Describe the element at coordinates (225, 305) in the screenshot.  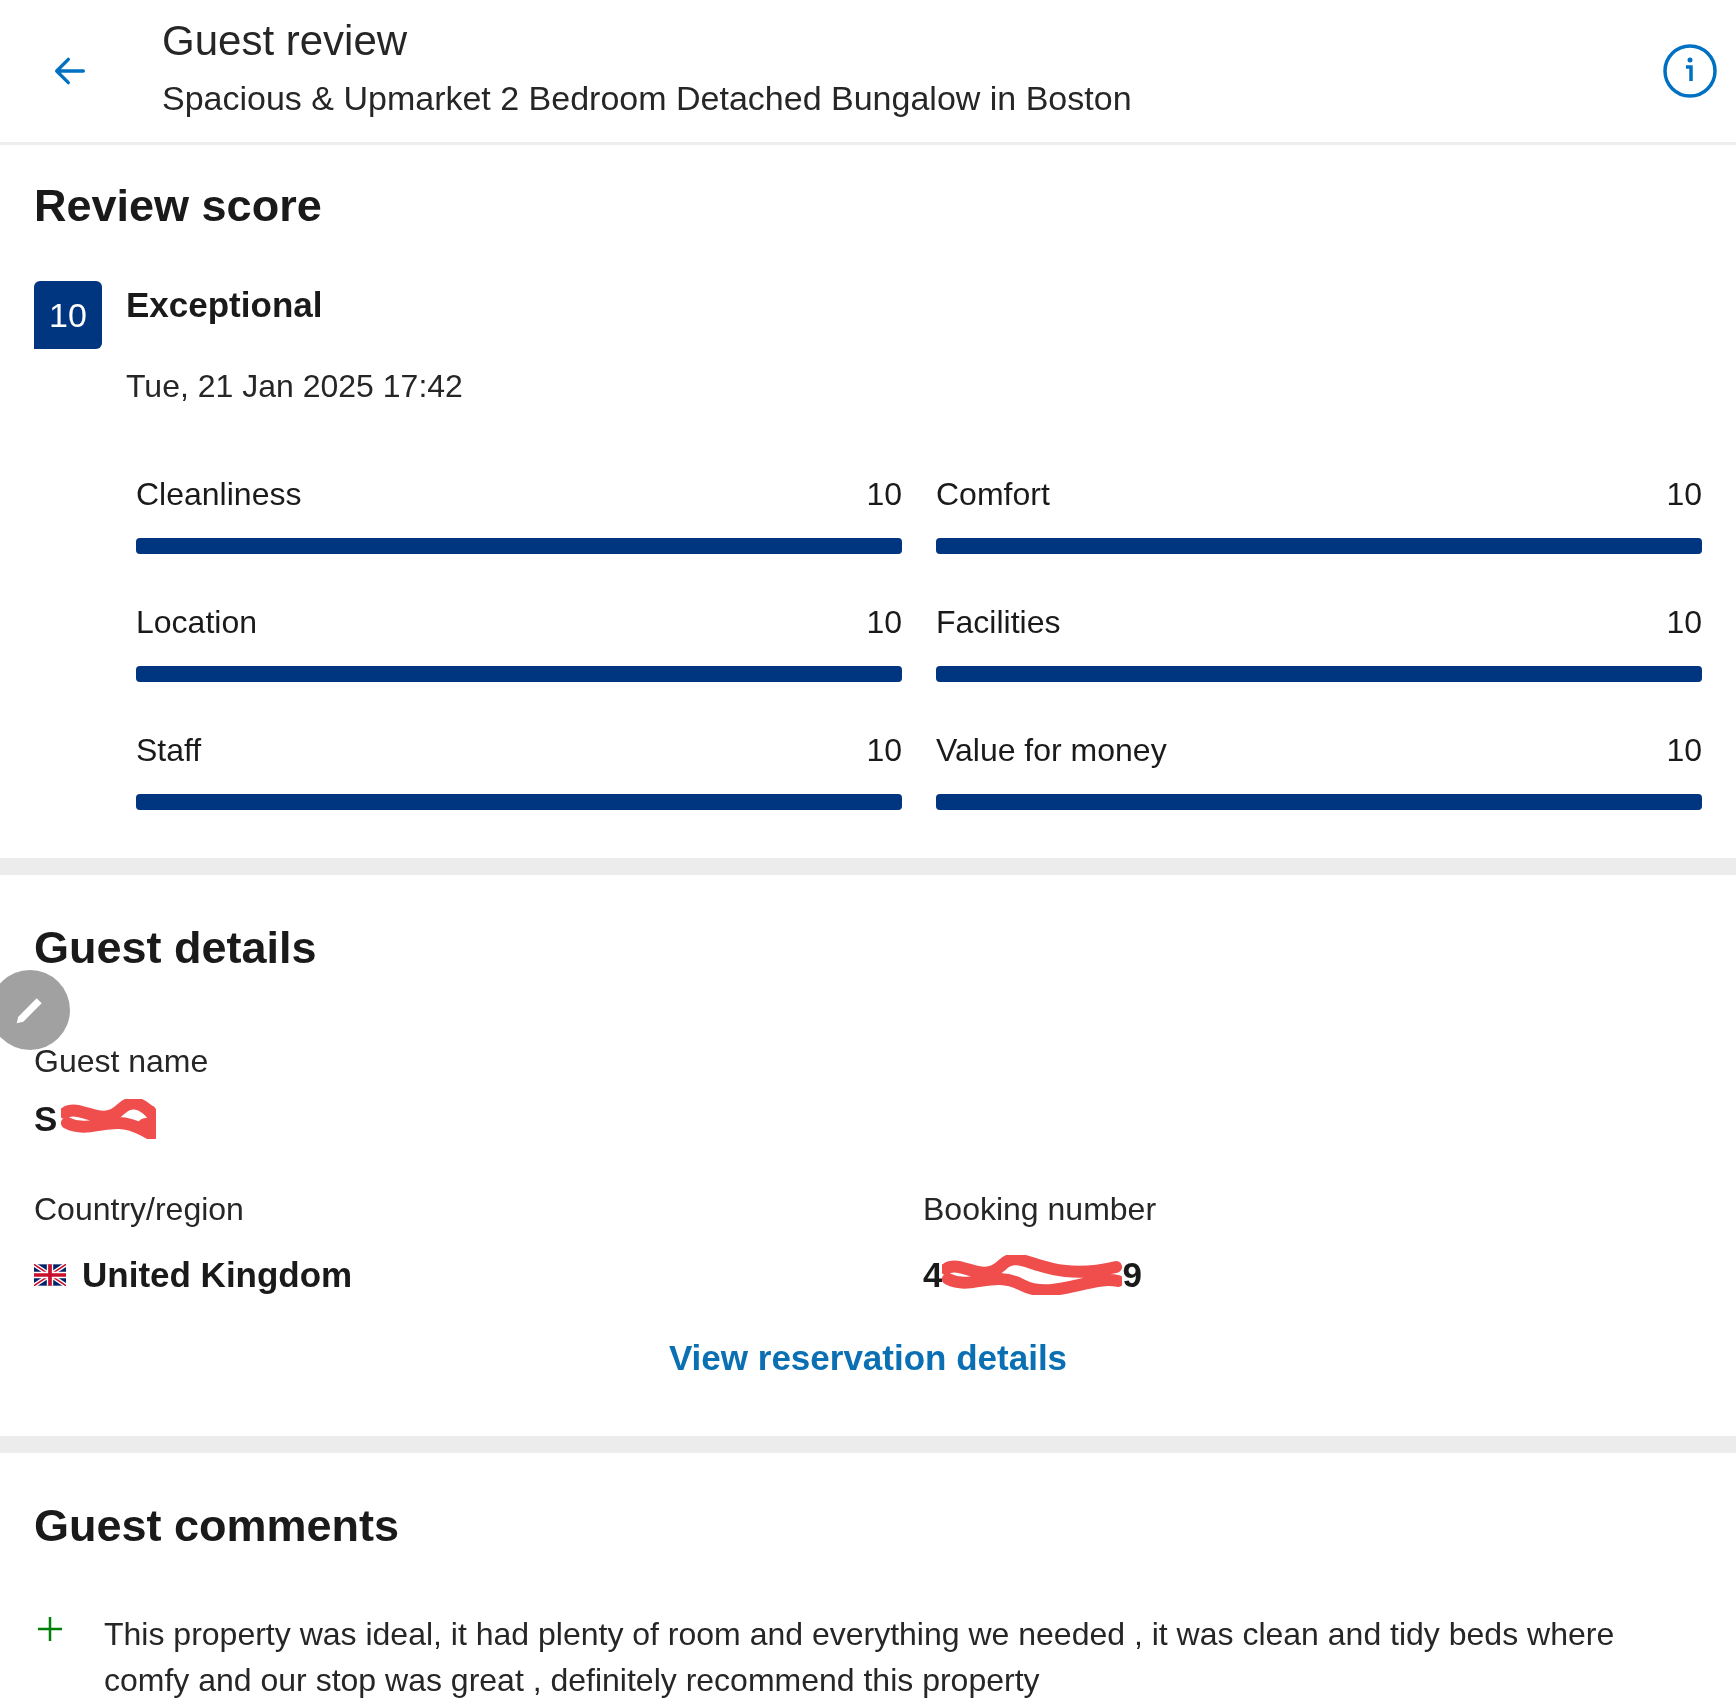
I see `rating-label: Exceptional` at that location.